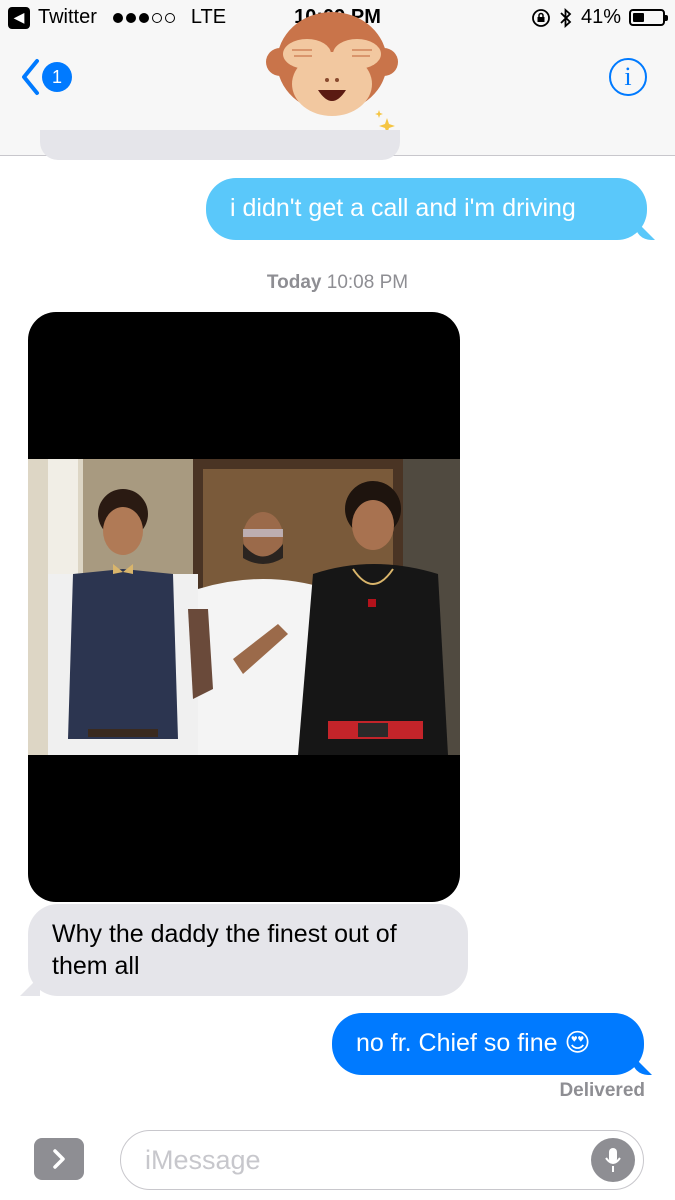 The width and height of the screenshot is (675, 1200). What do you see at coordinates (473, 1043) in the screenshot?
I see `message-text: no fr. Chief so fine 😍` at bounding box center [473, 1043].